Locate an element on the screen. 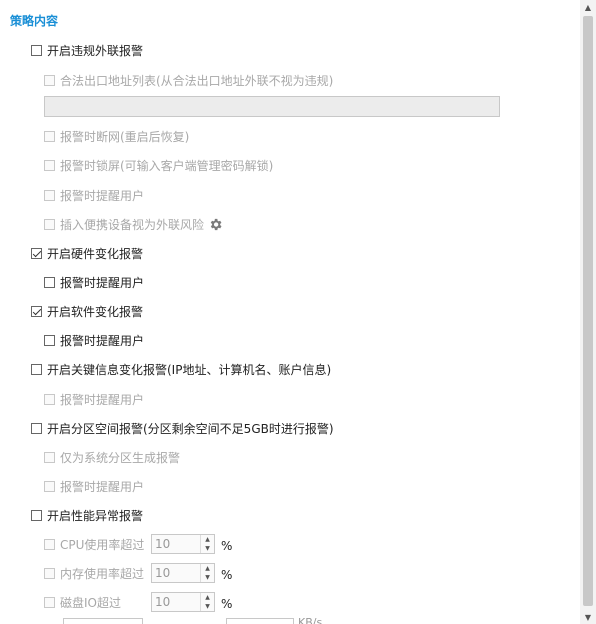 The width and height of the screenshot is (596, 624). legal-exit-list-option: 合法出口地址列表(从合法出口地址外联不视为违规) is located at coordinates (188, 80).